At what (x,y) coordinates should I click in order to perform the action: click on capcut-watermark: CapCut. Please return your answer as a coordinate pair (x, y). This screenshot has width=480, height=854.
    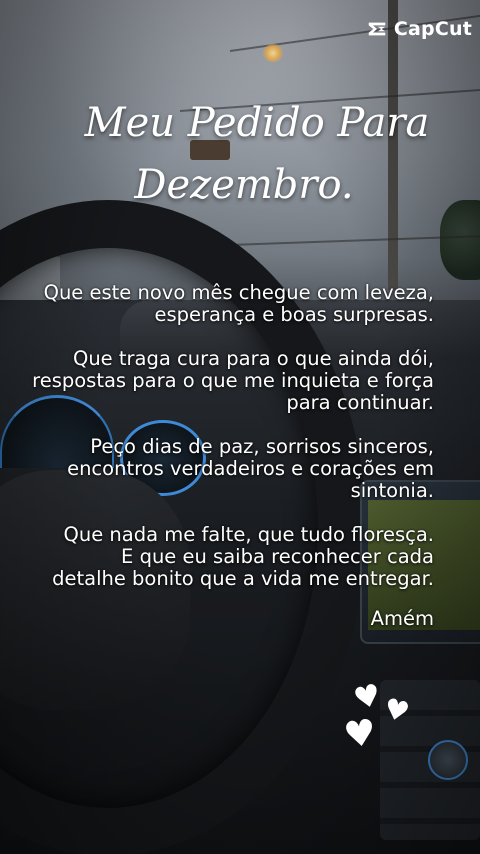
    Looking at the image, I should click on (419, 29).